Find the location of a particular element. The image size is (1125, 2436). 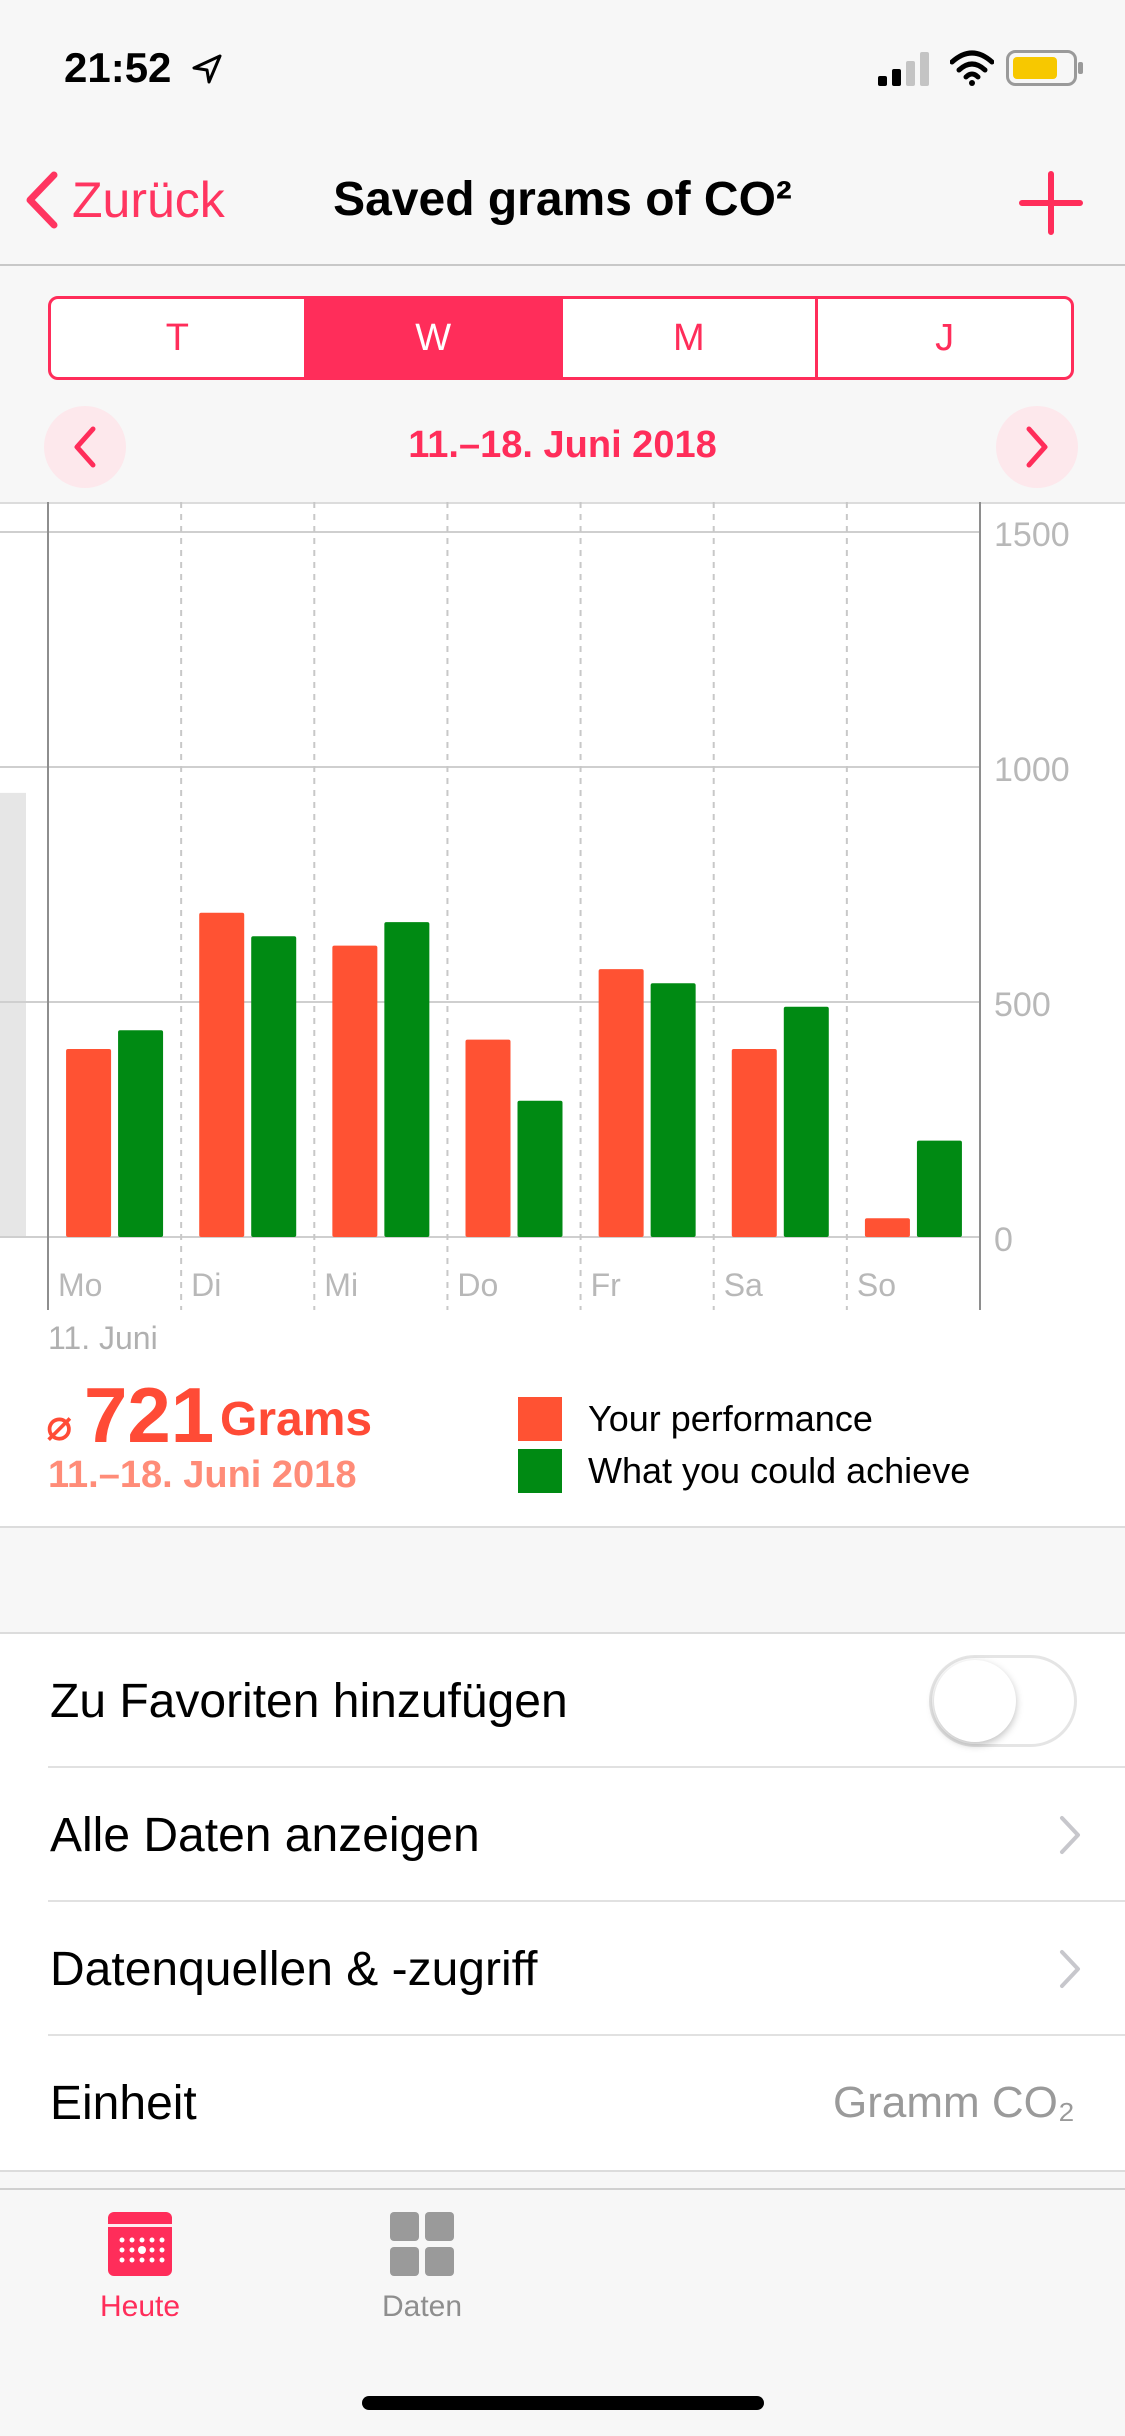

y-tick-label: 500 is located at coordinates (1022, 1005).